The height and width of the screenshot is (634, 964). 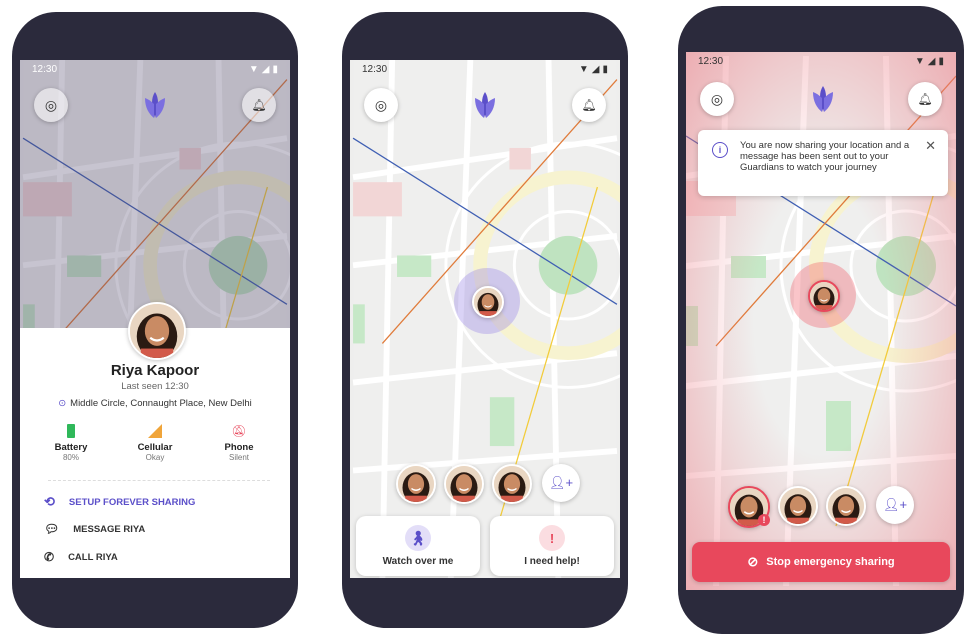 What do you see at coordinates (764, 520) in the screenshot?
I see `alert-badge-icon: !` at bounding box center [764, 520].